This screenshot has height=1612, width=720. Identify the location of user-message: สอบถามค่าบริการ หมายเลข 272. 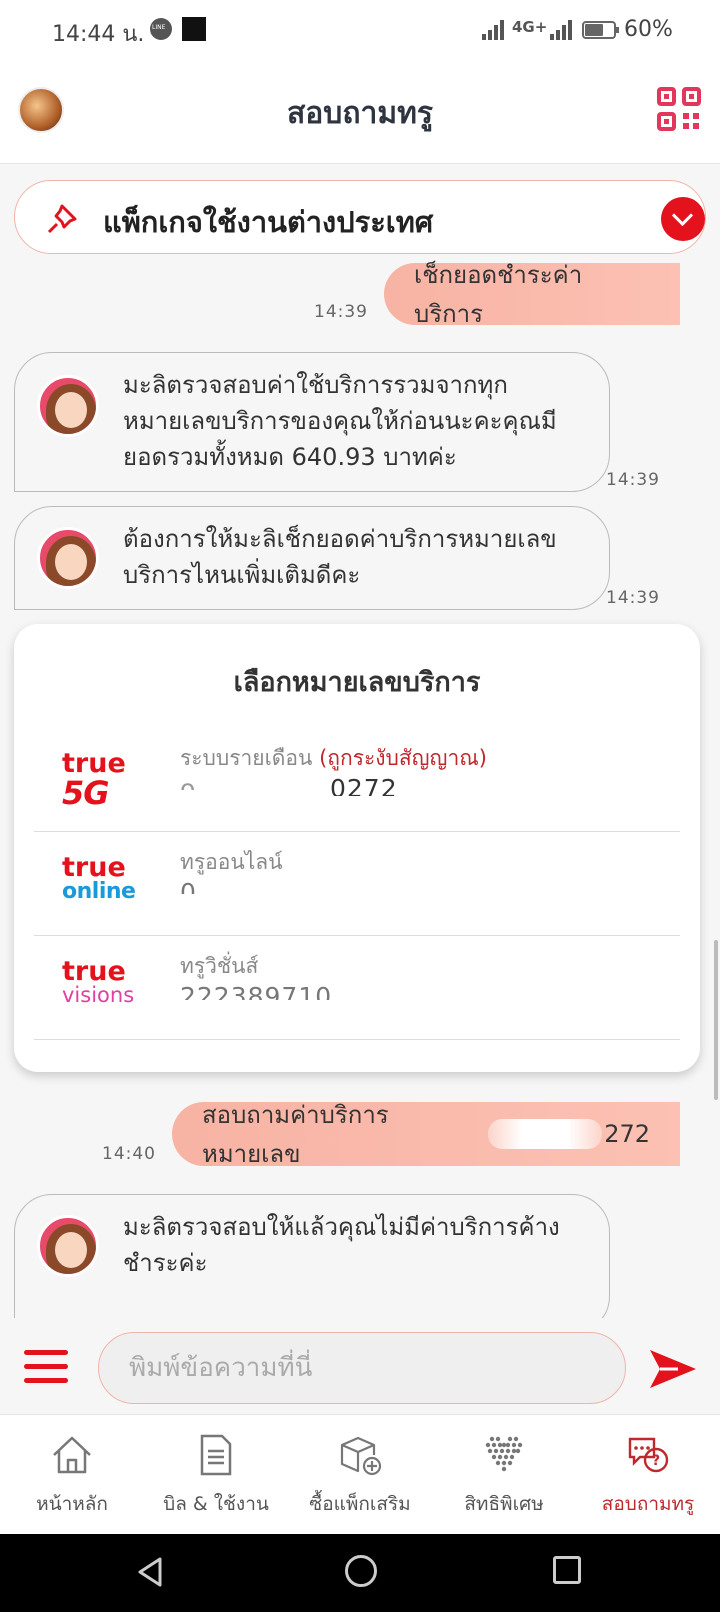
(426, 1134).